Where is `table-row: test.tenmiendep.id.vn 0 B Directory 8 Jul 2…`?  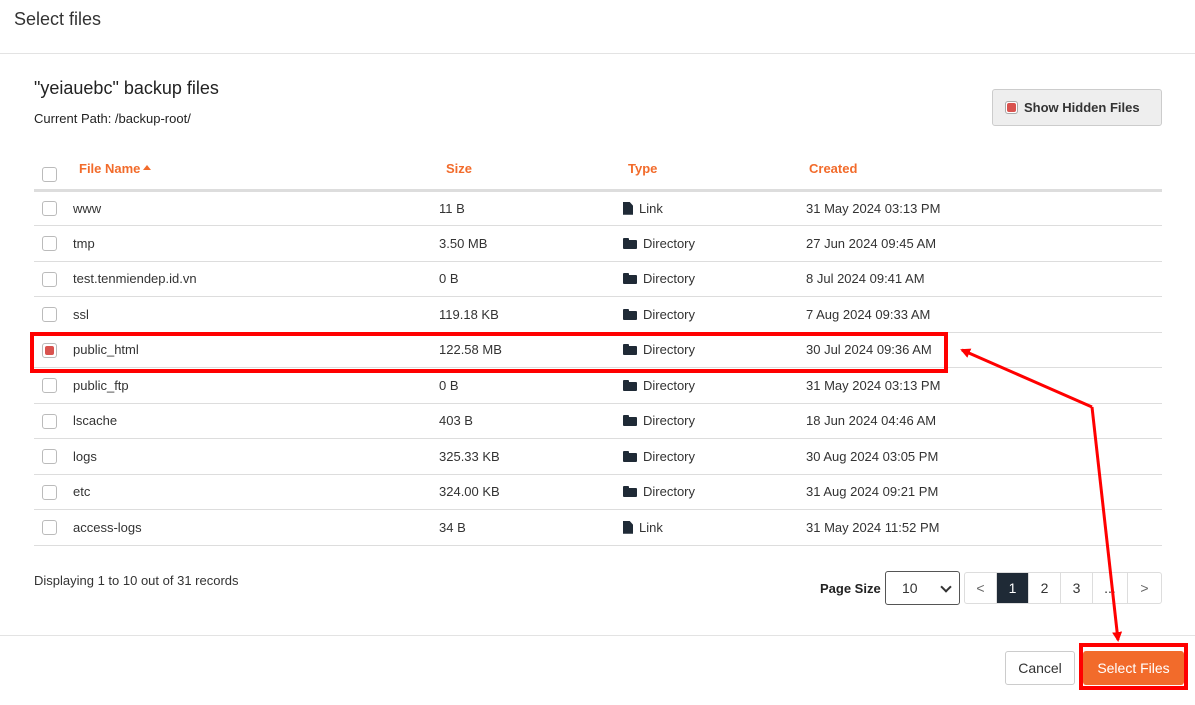 table-row: test.tenmiendep.id.vn 0 B Directory 8 Jul 2… is located at coordinates (598, 279).